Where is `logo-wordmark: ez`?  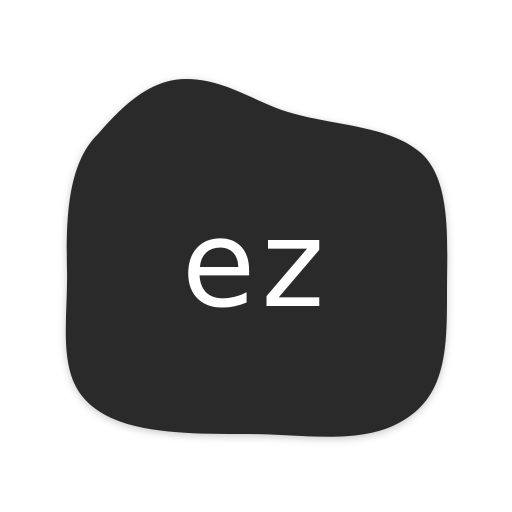 logo-wordmark: ez is located at coordinates (256, 265).